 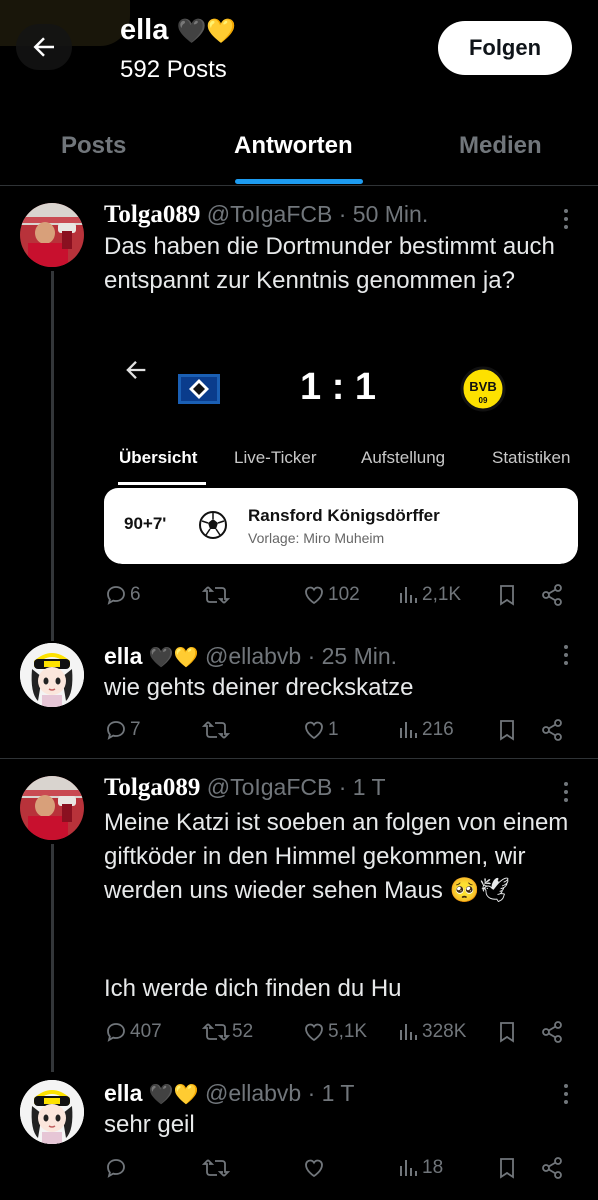 I want to click on repost-count: 52, so click(x=243, y=1031).